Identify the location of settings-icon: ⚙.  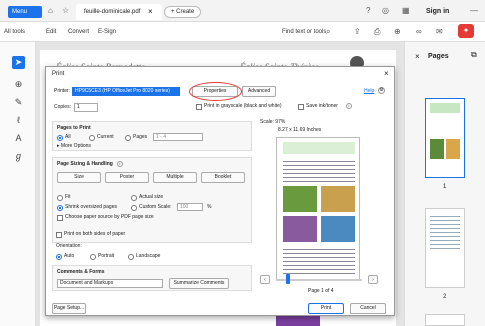
(381, 90).